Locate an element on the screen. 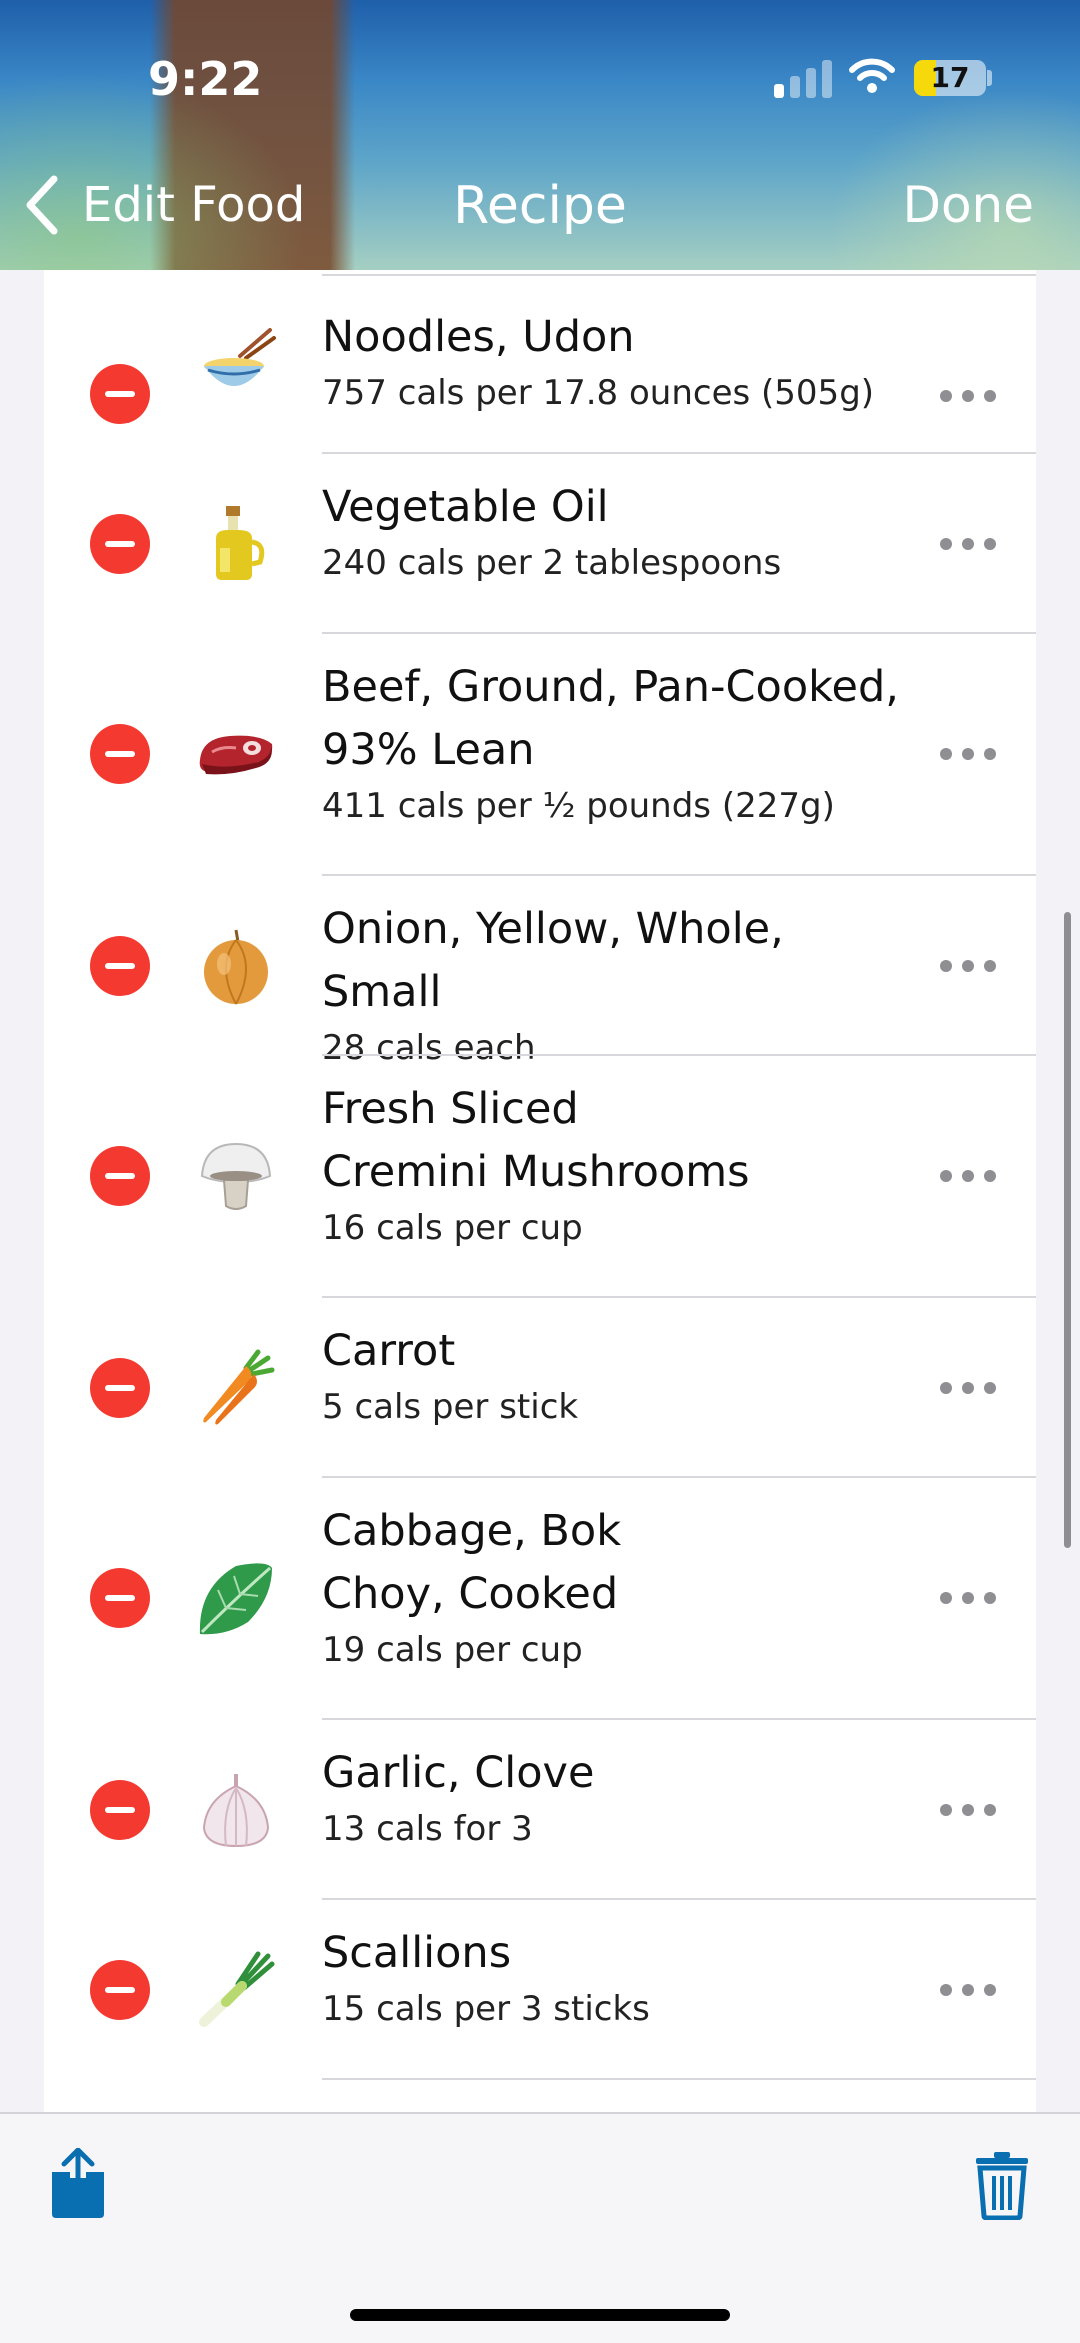  wifi-icon is located at coordinates (872, 75).